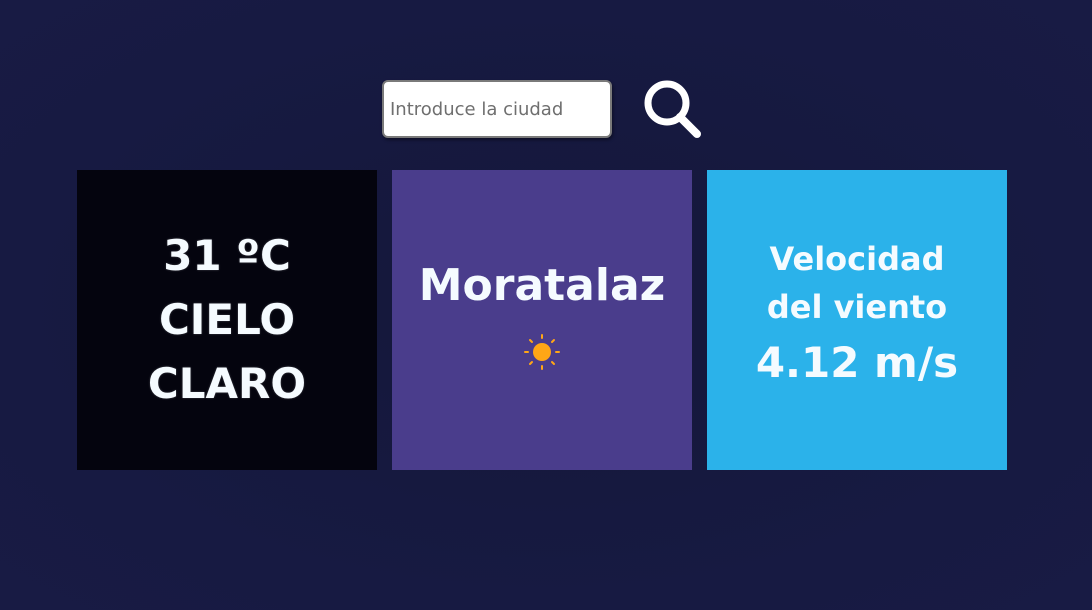 The height and width of the screenshot is (610, 1092). Describe the element at coordinates (542, 285) in the screenshot. I see `city-name: Moratalaz` at that location.